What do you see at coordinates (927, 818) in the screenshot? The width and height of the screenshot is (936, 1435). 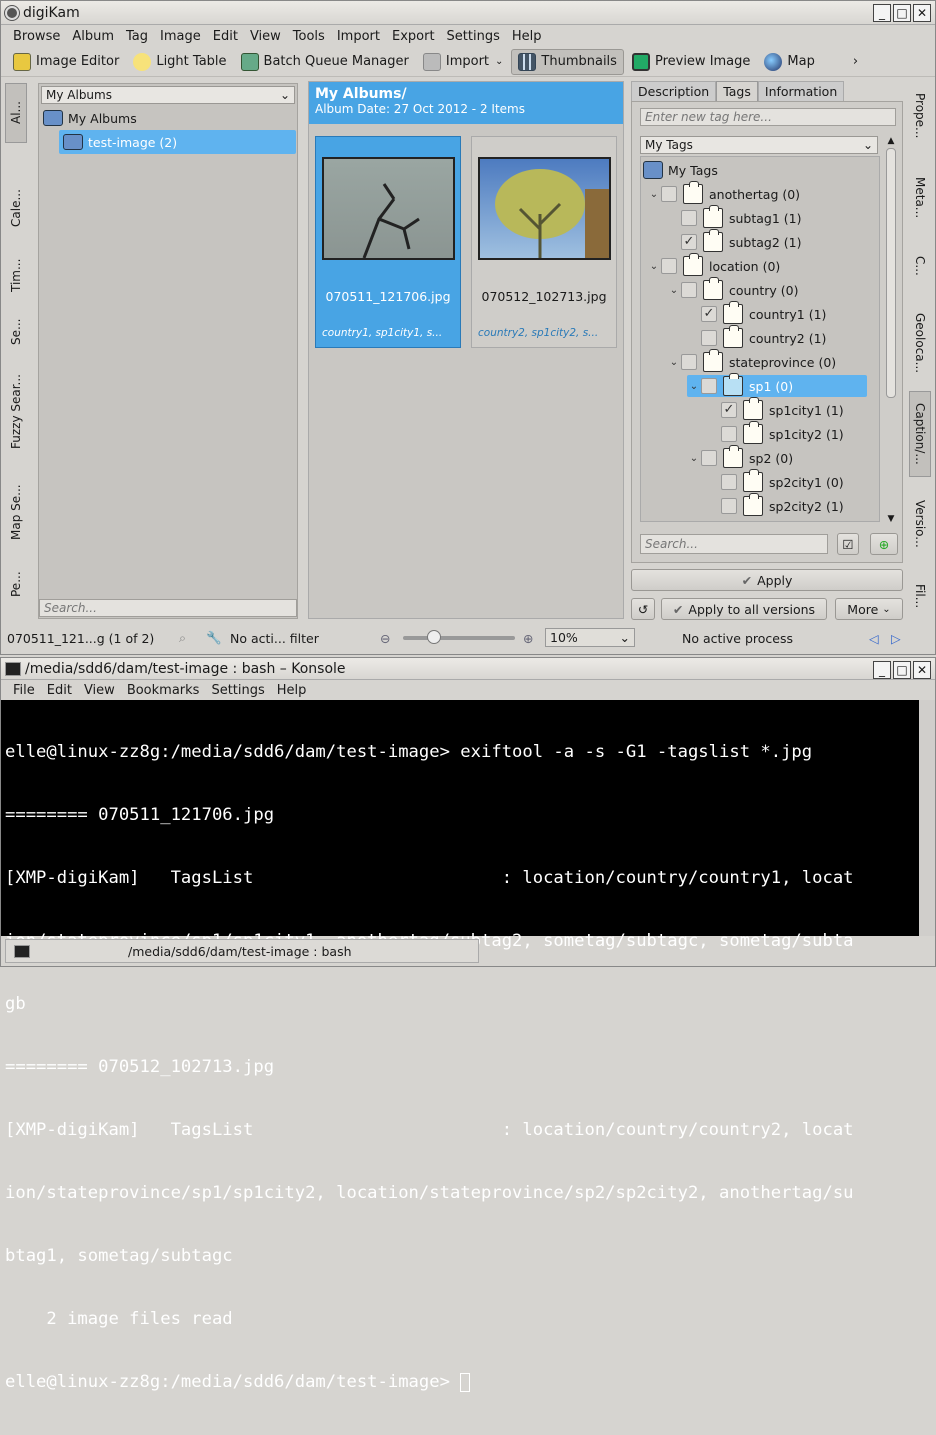 I see `terminal-scrollbar` at bounding box center [927, 818].